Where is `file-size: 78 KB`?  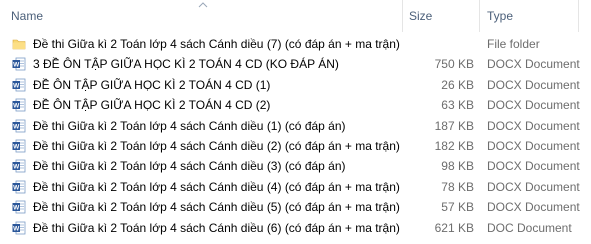
file-size: 78 KB is located at coordinates (457, 186).